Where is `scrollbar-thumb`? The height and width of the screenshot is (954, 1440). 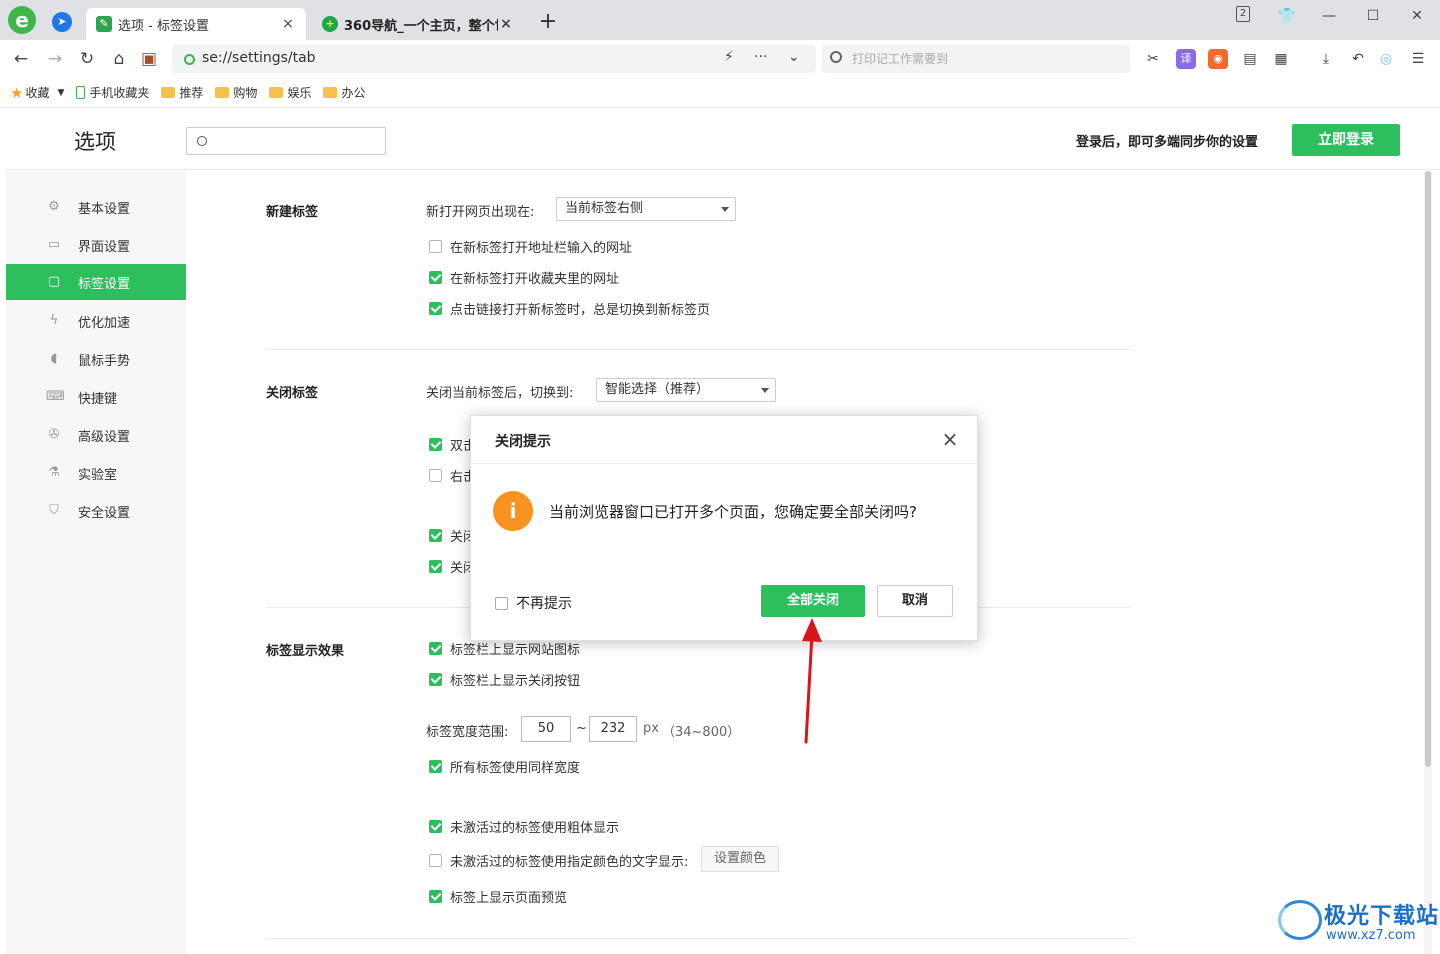
scrollbar-thumb is located at coordinates (1428, 469).